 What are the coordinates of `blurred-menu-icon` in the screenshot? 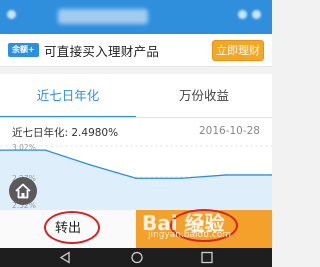 It's located at (242, 14).